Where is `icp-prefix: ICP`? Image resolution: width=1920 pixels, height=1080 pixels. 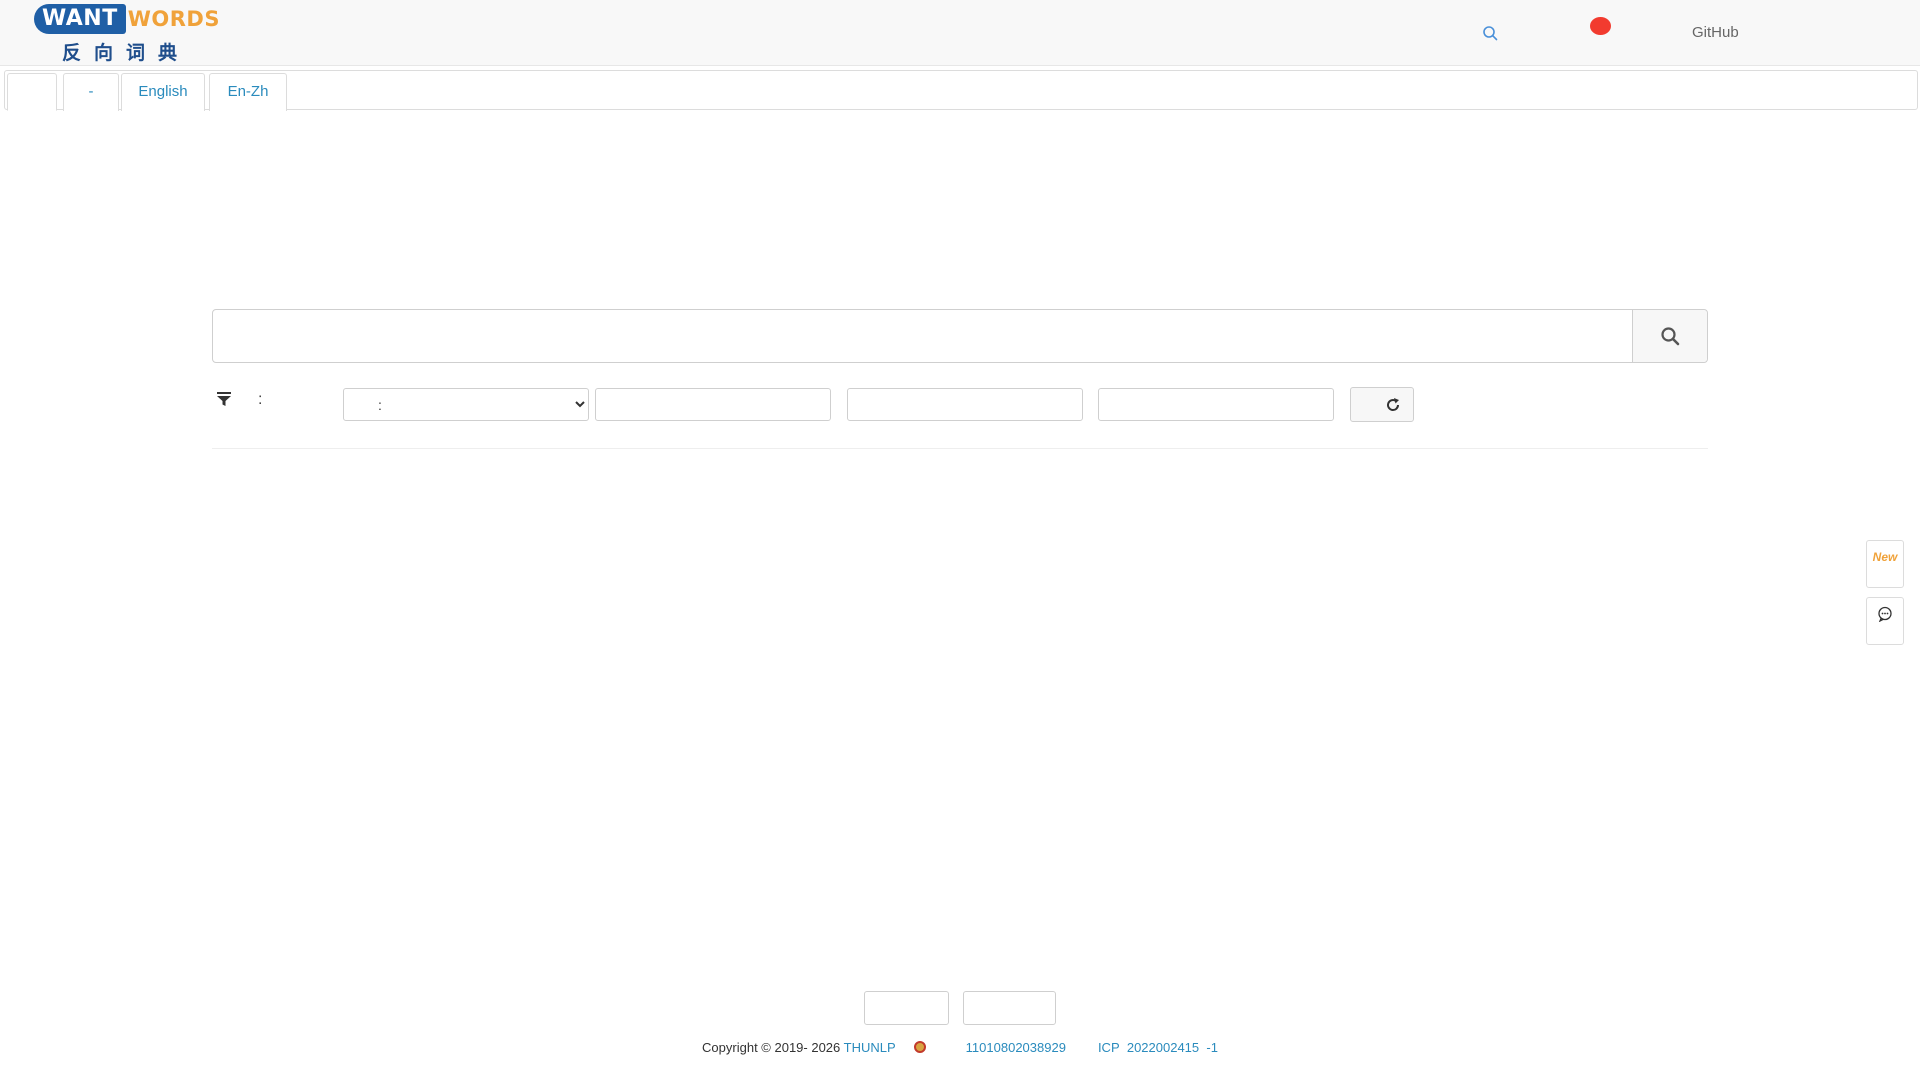 icp-prefix: ICP is located at coordinates (1108, 1047).